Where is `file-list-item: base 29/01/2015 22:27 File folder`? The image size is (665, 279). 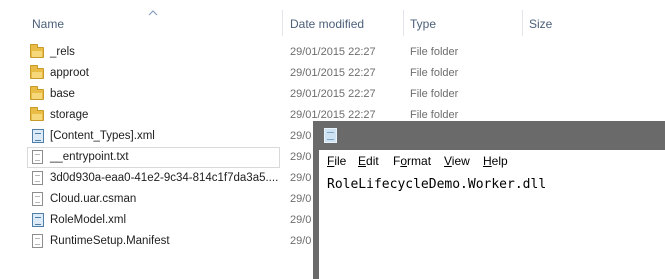 file-list-item: base 29/01/2015 22:27 File folder is located at coordinates (332, 94).